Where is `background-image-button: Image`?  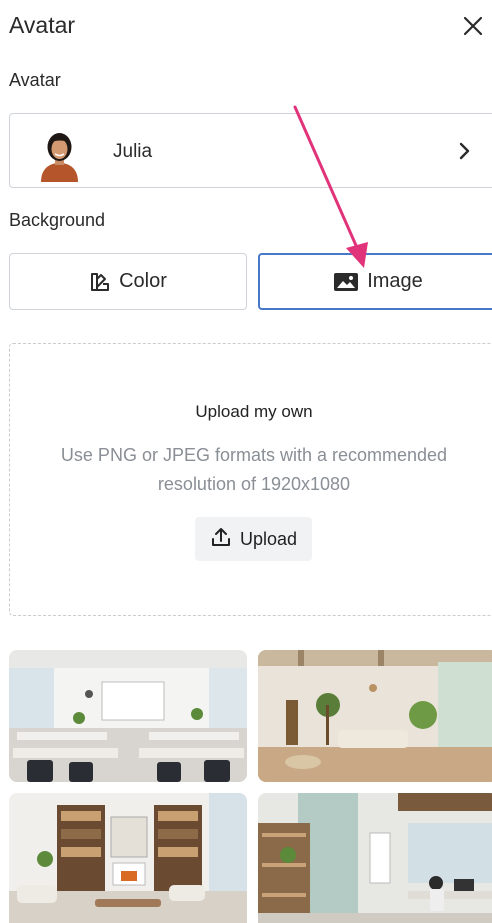
background-image-button: Image is located at coordinates (375, 281).